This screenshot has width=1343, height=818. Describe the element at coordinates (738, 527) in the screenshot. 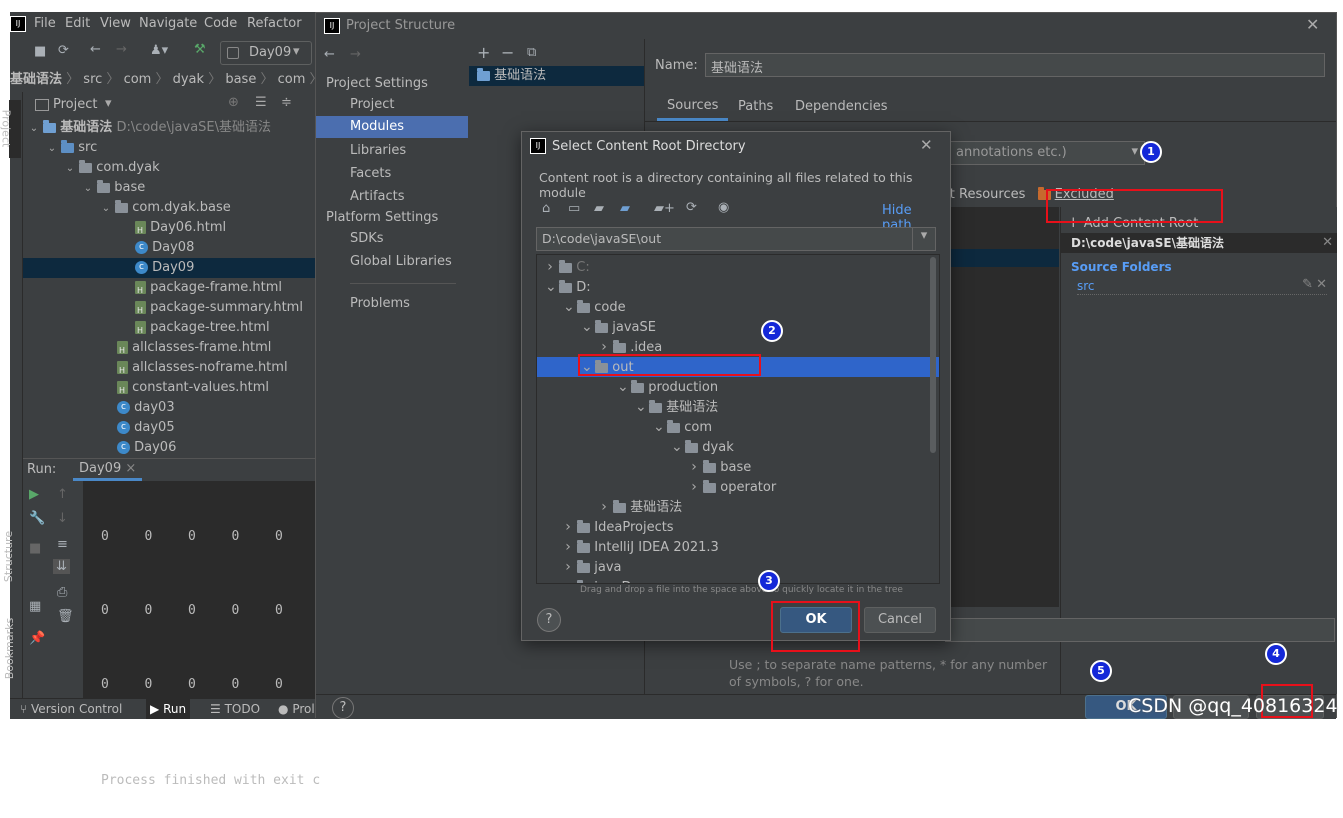

I see `tree-item: › IdeaProjects` at that location.